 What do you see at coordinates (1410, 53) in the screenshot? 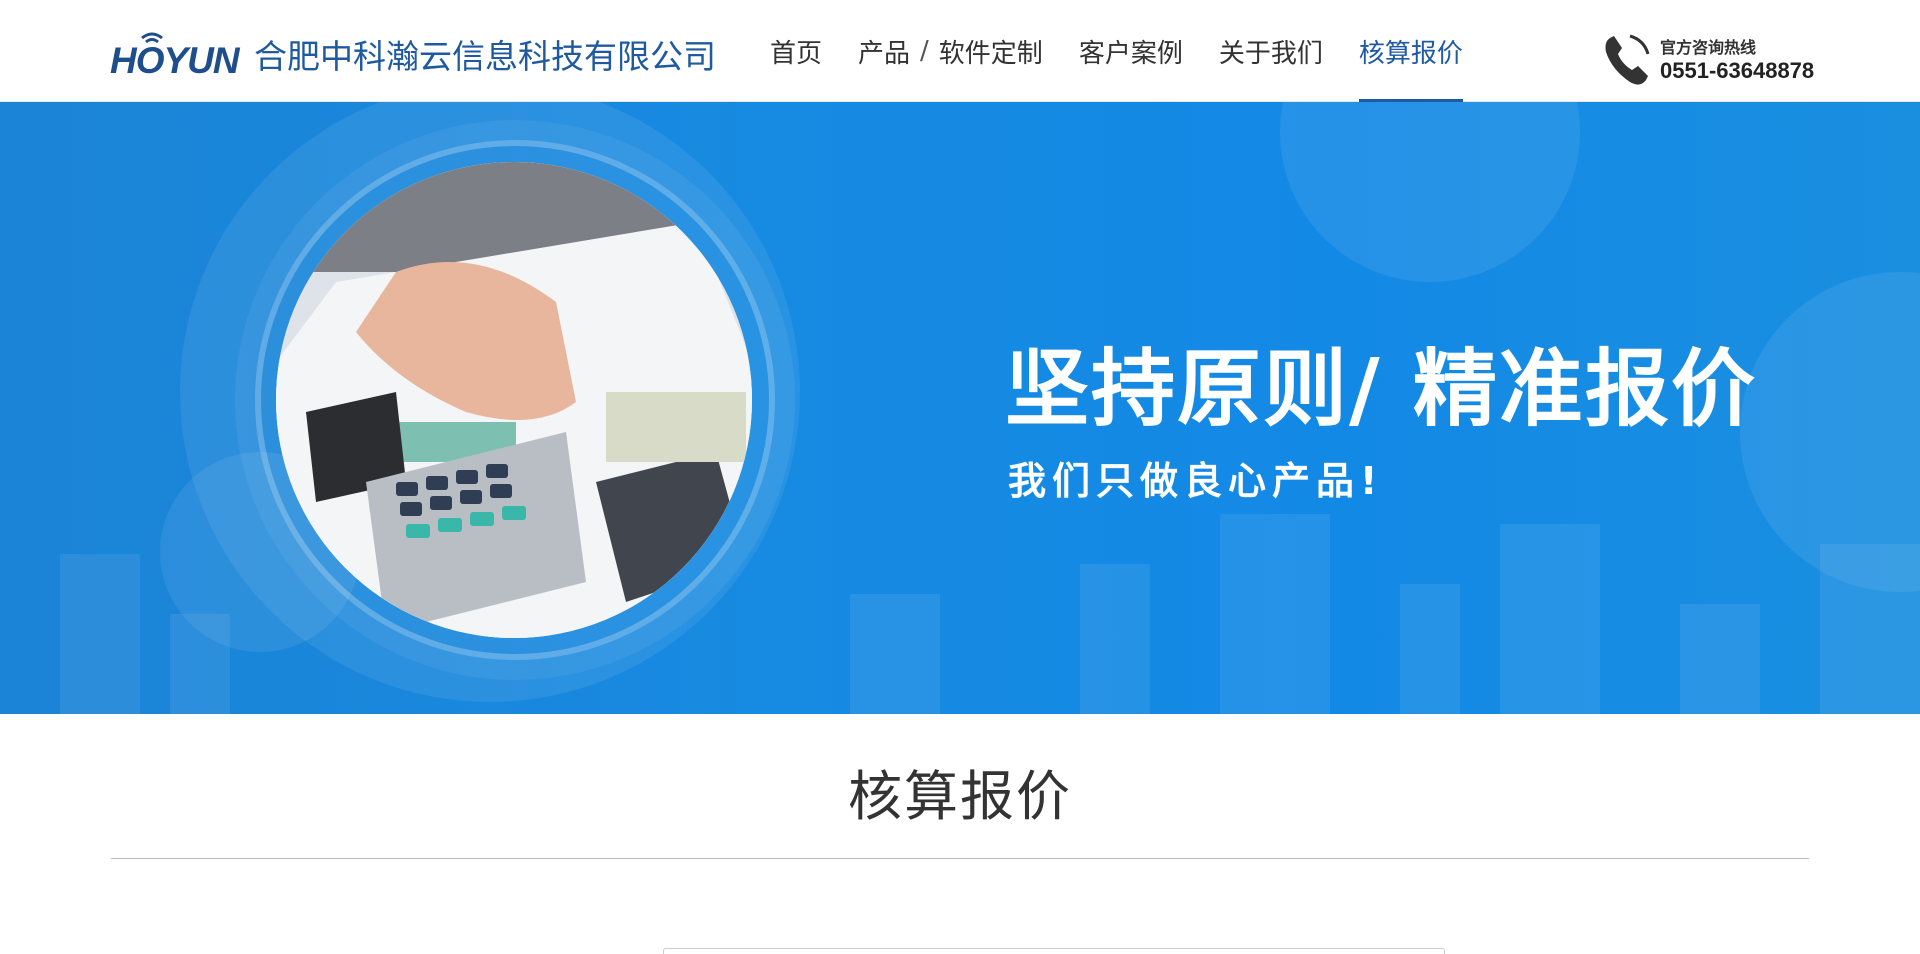
I see `nav-pricing-label: 核算报价` at bounding box center [1410, 53].